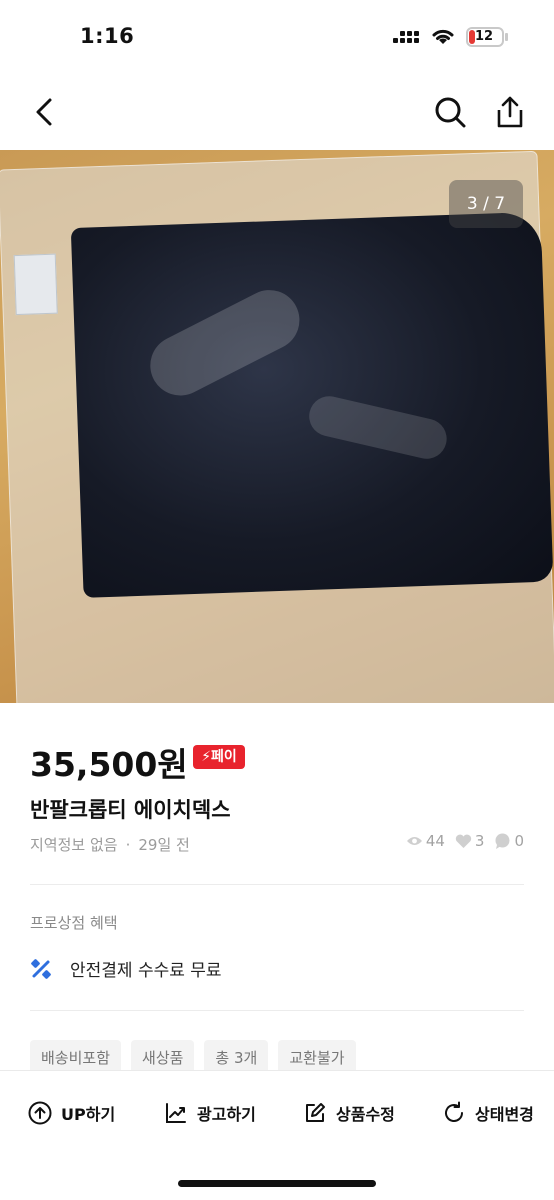 The height and width of the screenshot is (1200, 554). Describe the element at coordinates (277, 38) in the screenshot. I see `status-bar: 1:16 12` at that location.